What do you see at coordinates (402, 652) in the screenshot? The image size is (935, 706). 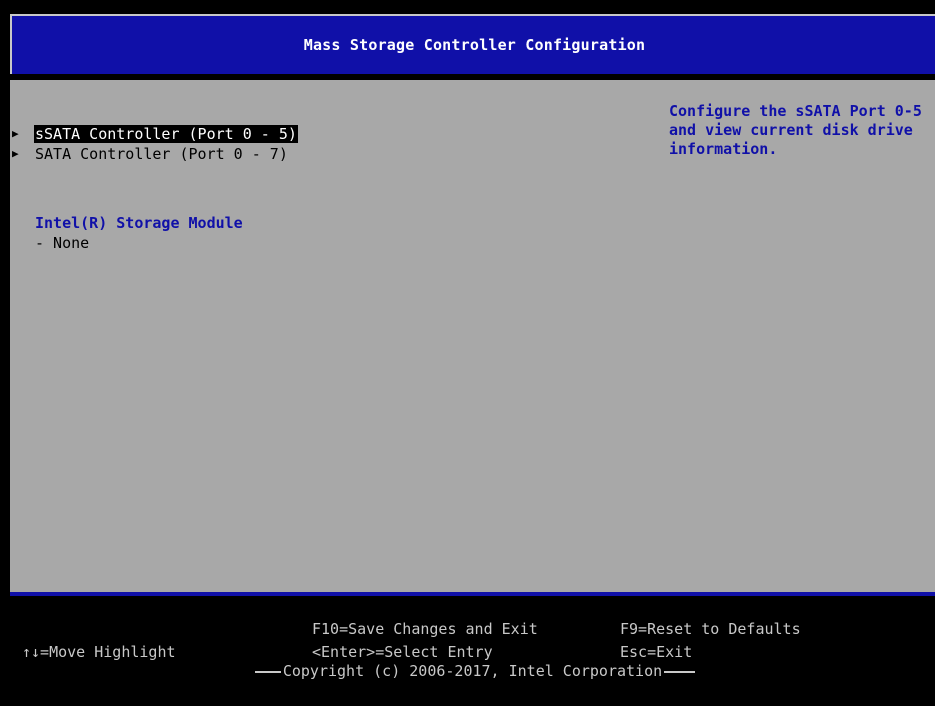 I see `enter-select-hint: <Enter>=Select Entry` at bounding box center [402, 652].